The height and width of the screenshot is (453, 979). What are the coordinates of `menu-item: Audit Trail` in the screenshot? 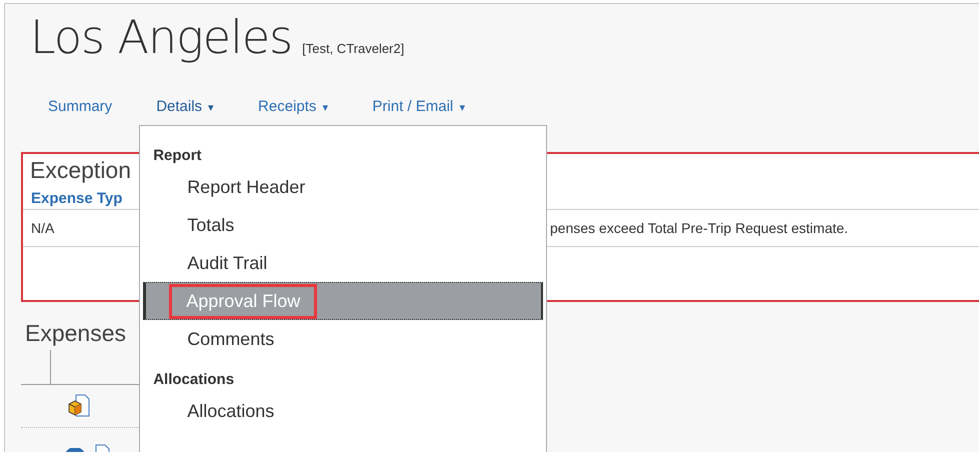 It's located at (227, 263).